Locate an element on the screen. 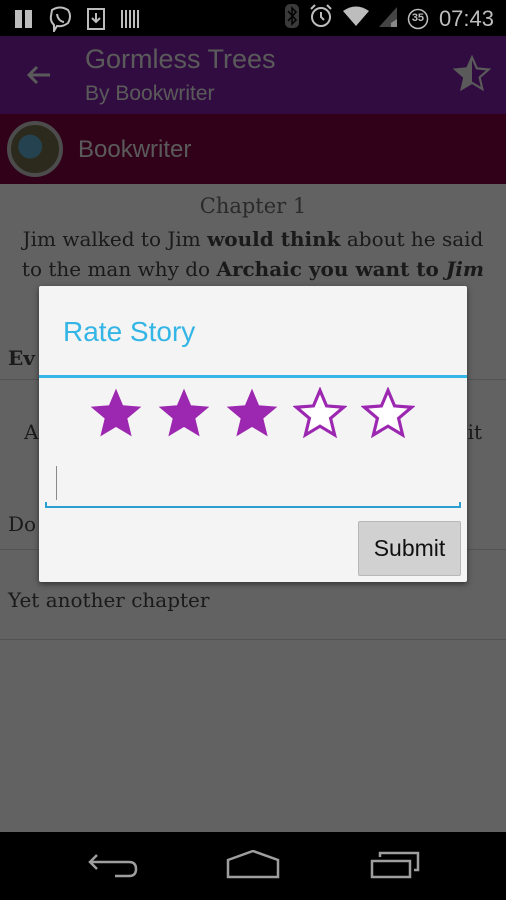 This screenshot has width=506, height=900. battery-icon: 35 is located at coordinates (418, 19).